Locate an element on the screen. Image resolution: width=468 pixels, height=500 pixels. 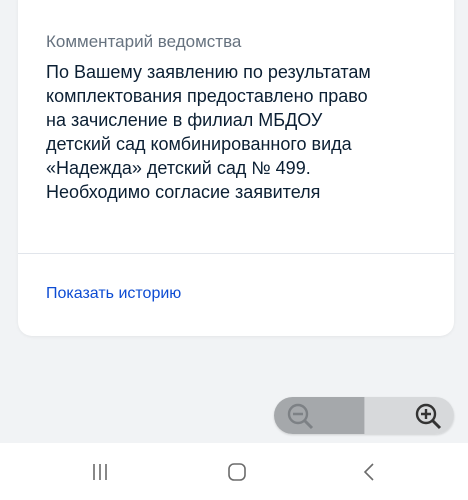
back-icon is located at coordinates (368, 471).